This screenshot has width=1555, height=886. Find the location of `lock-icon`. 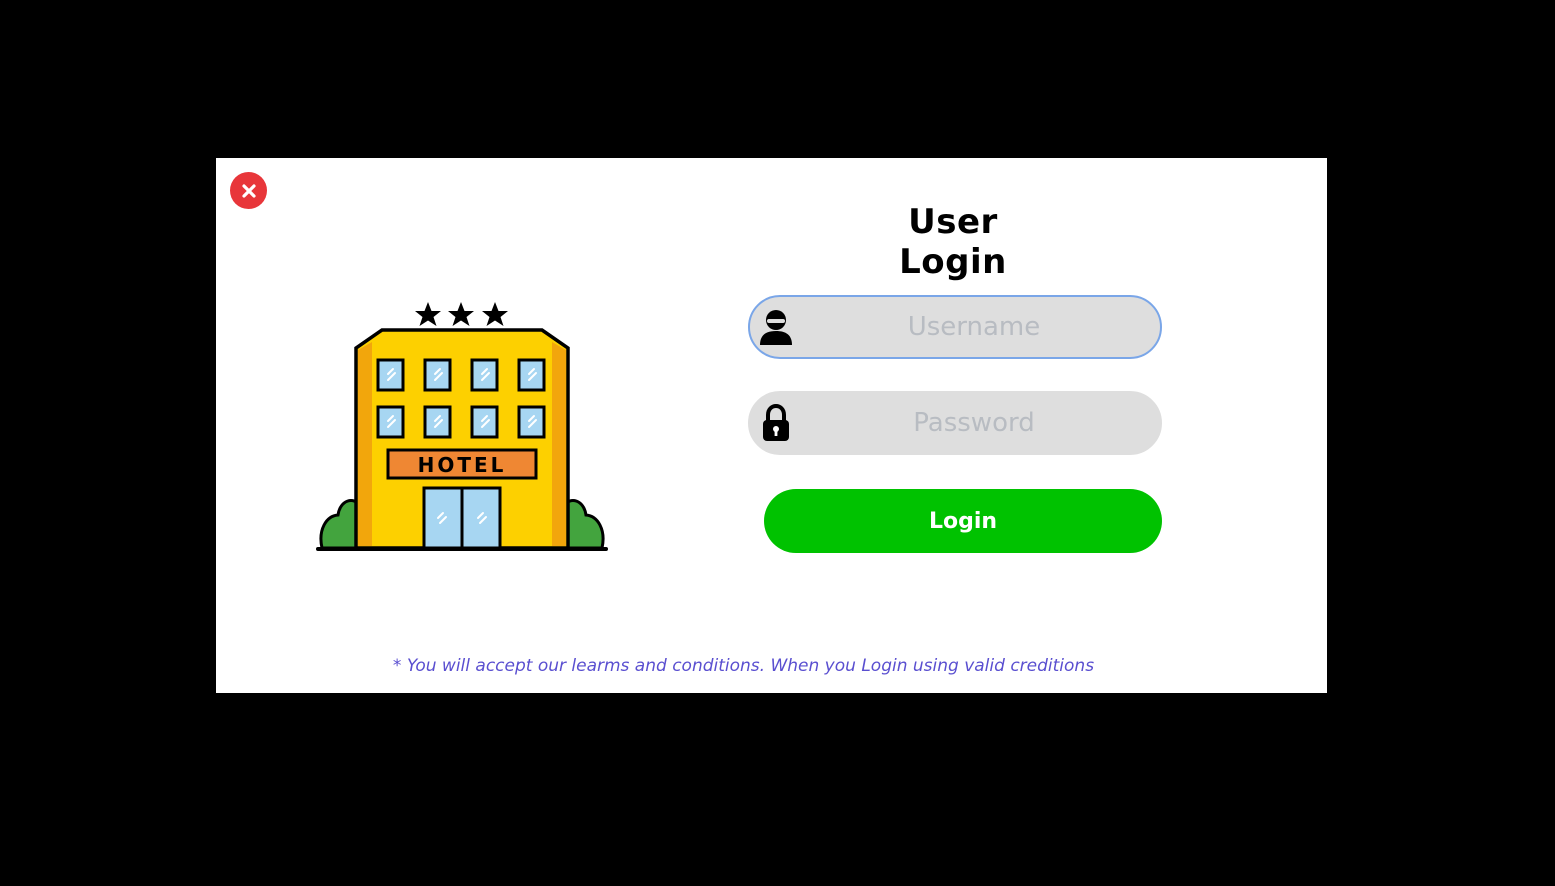

lock-icon is located at coordinates (776, 422).